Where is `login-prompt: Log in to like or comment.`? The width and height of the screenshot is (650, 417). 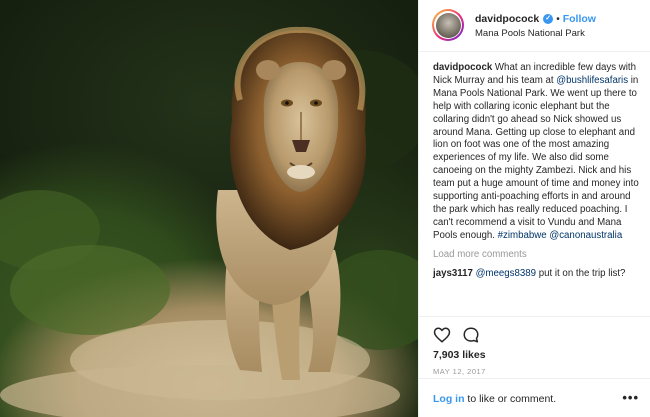 login-prompt: Log in to like or comment. is located at coordinates (494, 399).